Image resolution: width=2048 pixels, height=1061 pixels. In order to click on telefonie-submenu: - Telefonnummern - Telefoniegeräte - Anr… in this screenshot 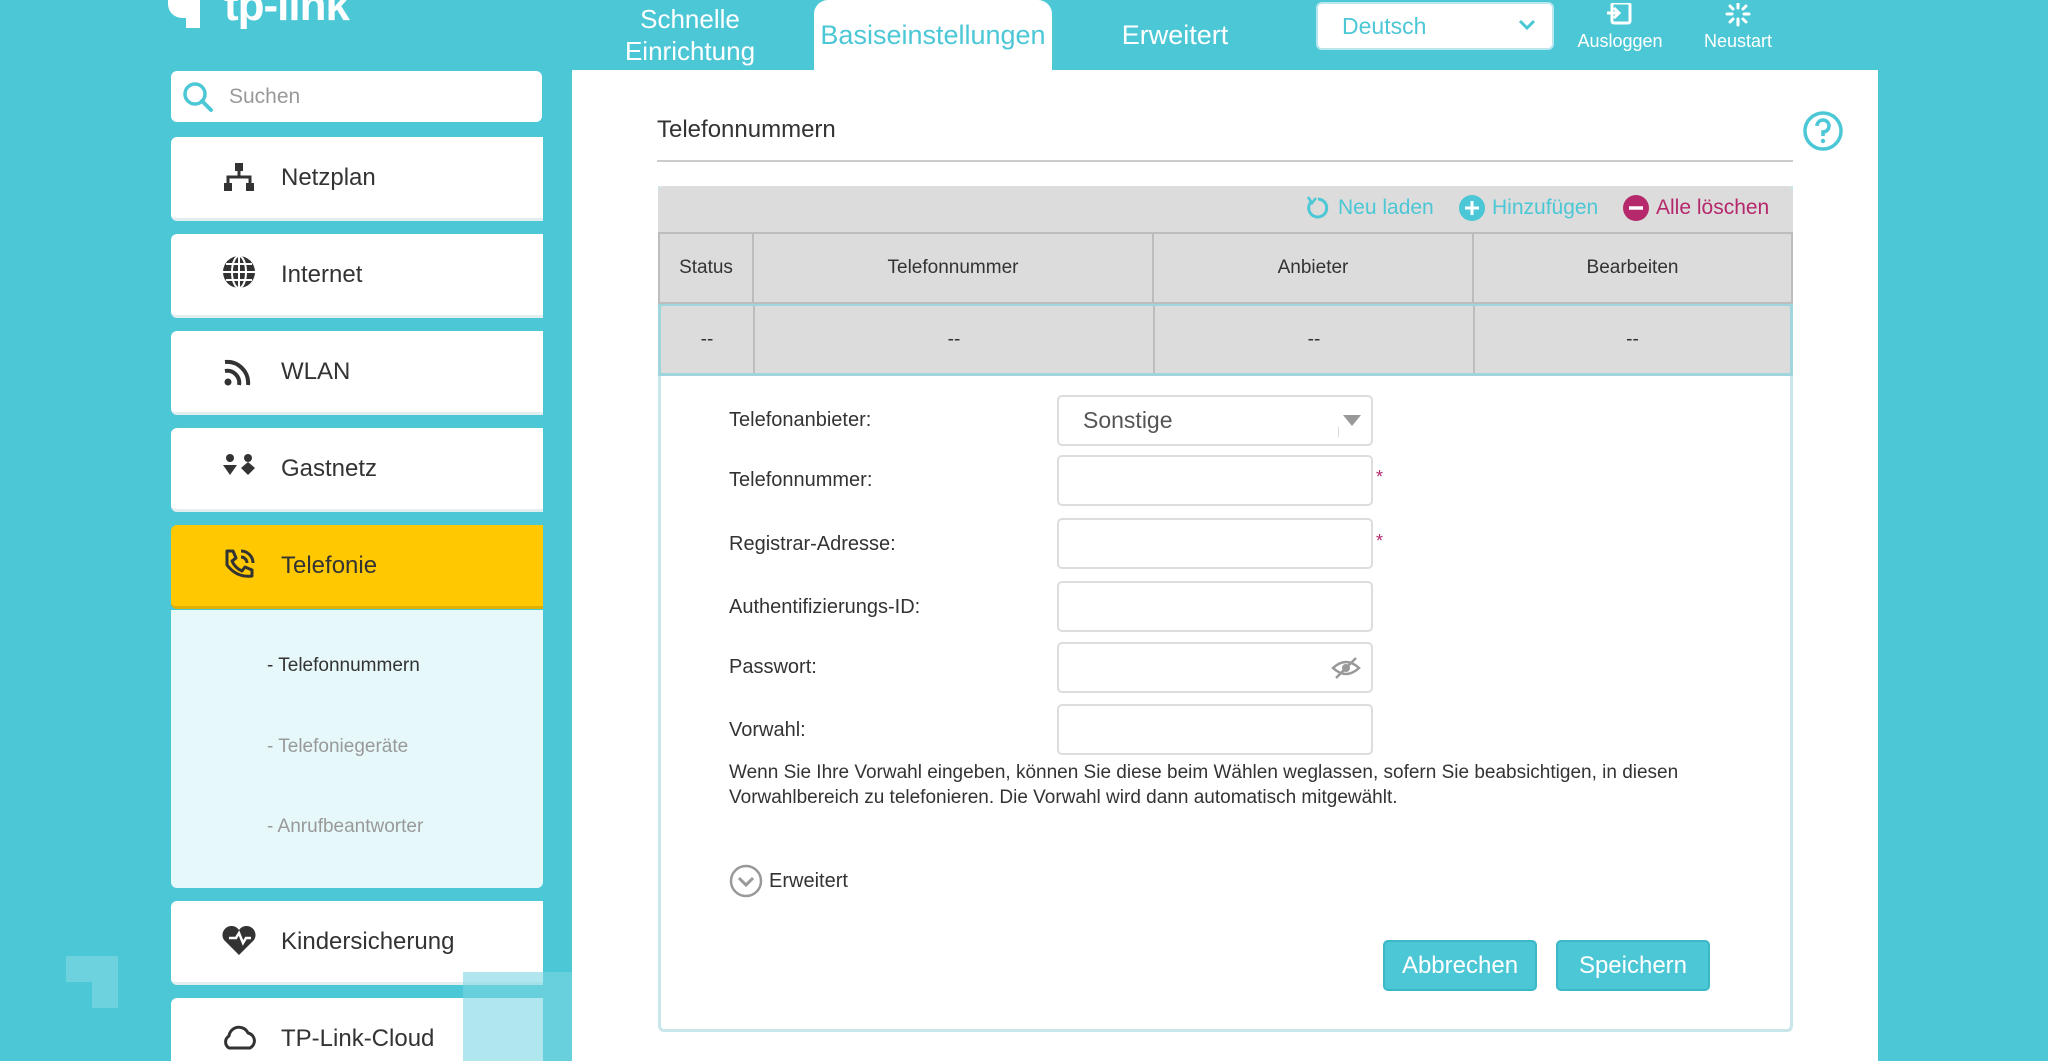, I will do `click(357, 749)`.